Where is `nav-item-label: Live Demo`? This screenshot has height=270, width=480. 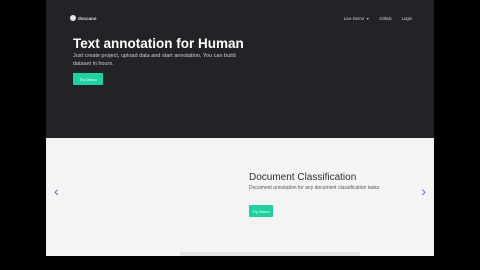 nav-item-label: Live Demo is located at coordinates (353, 18).